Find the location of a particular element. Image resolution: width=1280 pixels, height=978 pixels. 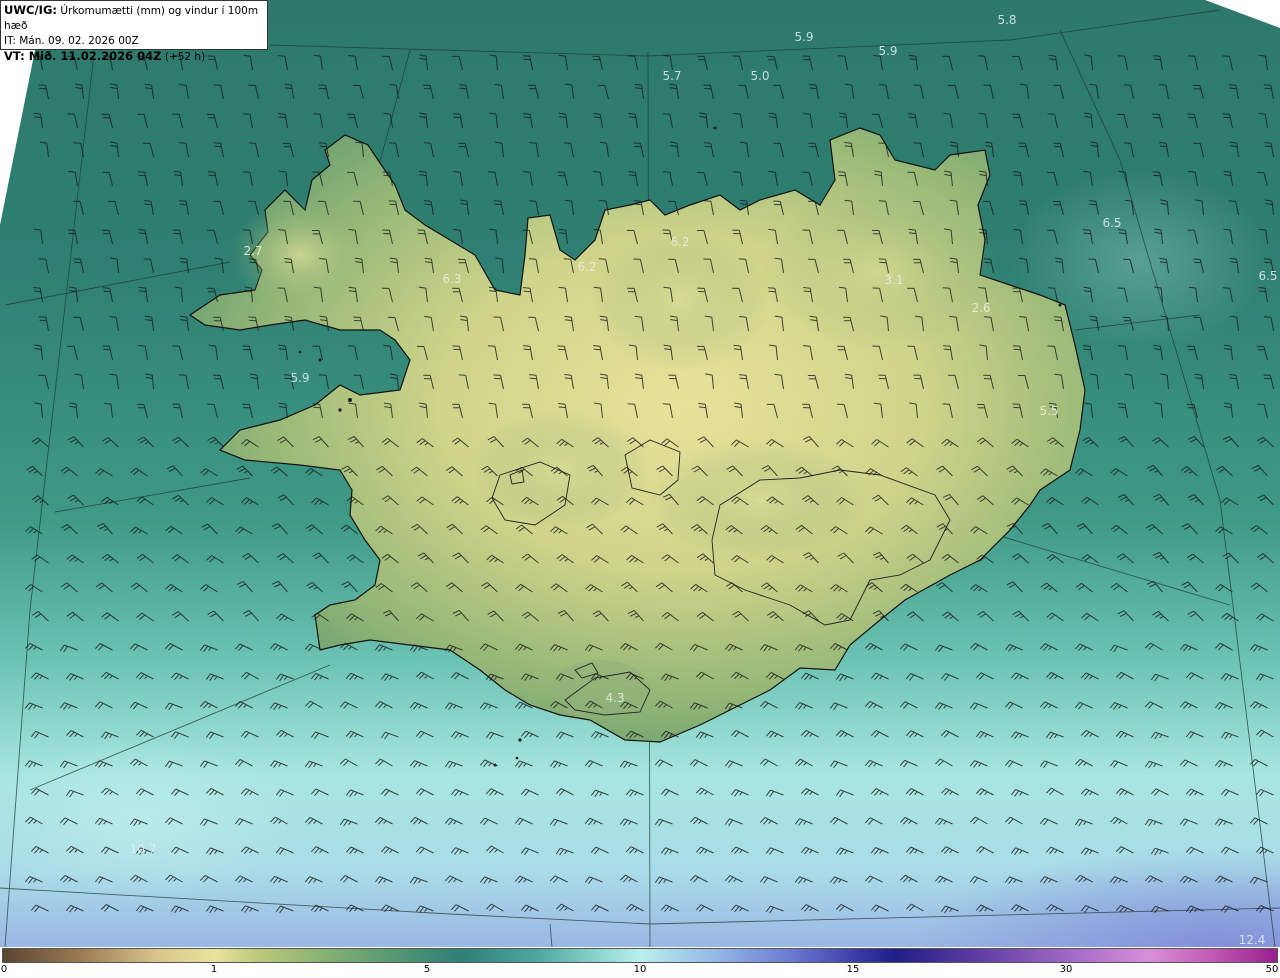

colorbar-tick-label: 15 is located at coordinates (853, 969).